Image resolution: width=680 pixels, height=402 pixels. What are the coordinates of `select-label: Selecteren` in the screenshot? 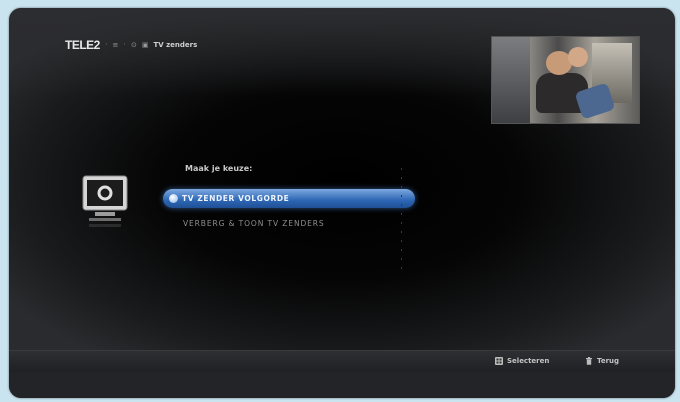 It's located at (528, 361).